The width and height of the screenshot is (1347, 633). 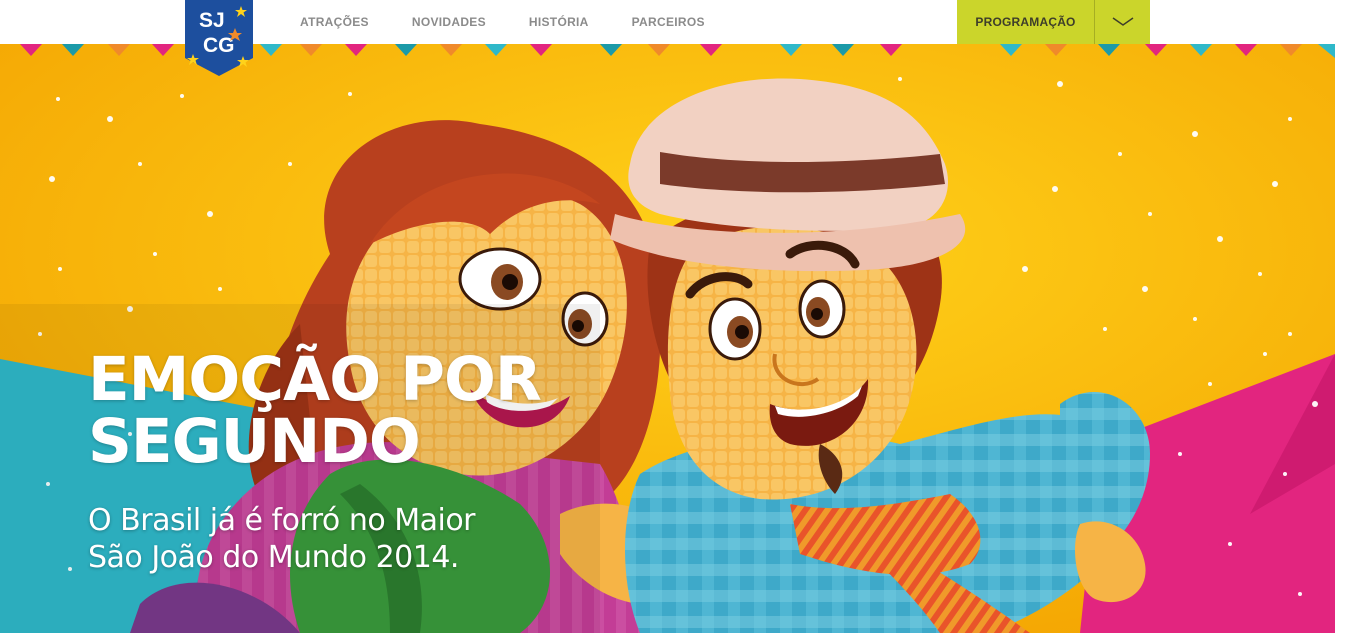 I want to click on page-right-gutter, so click(x=1341, y=338).